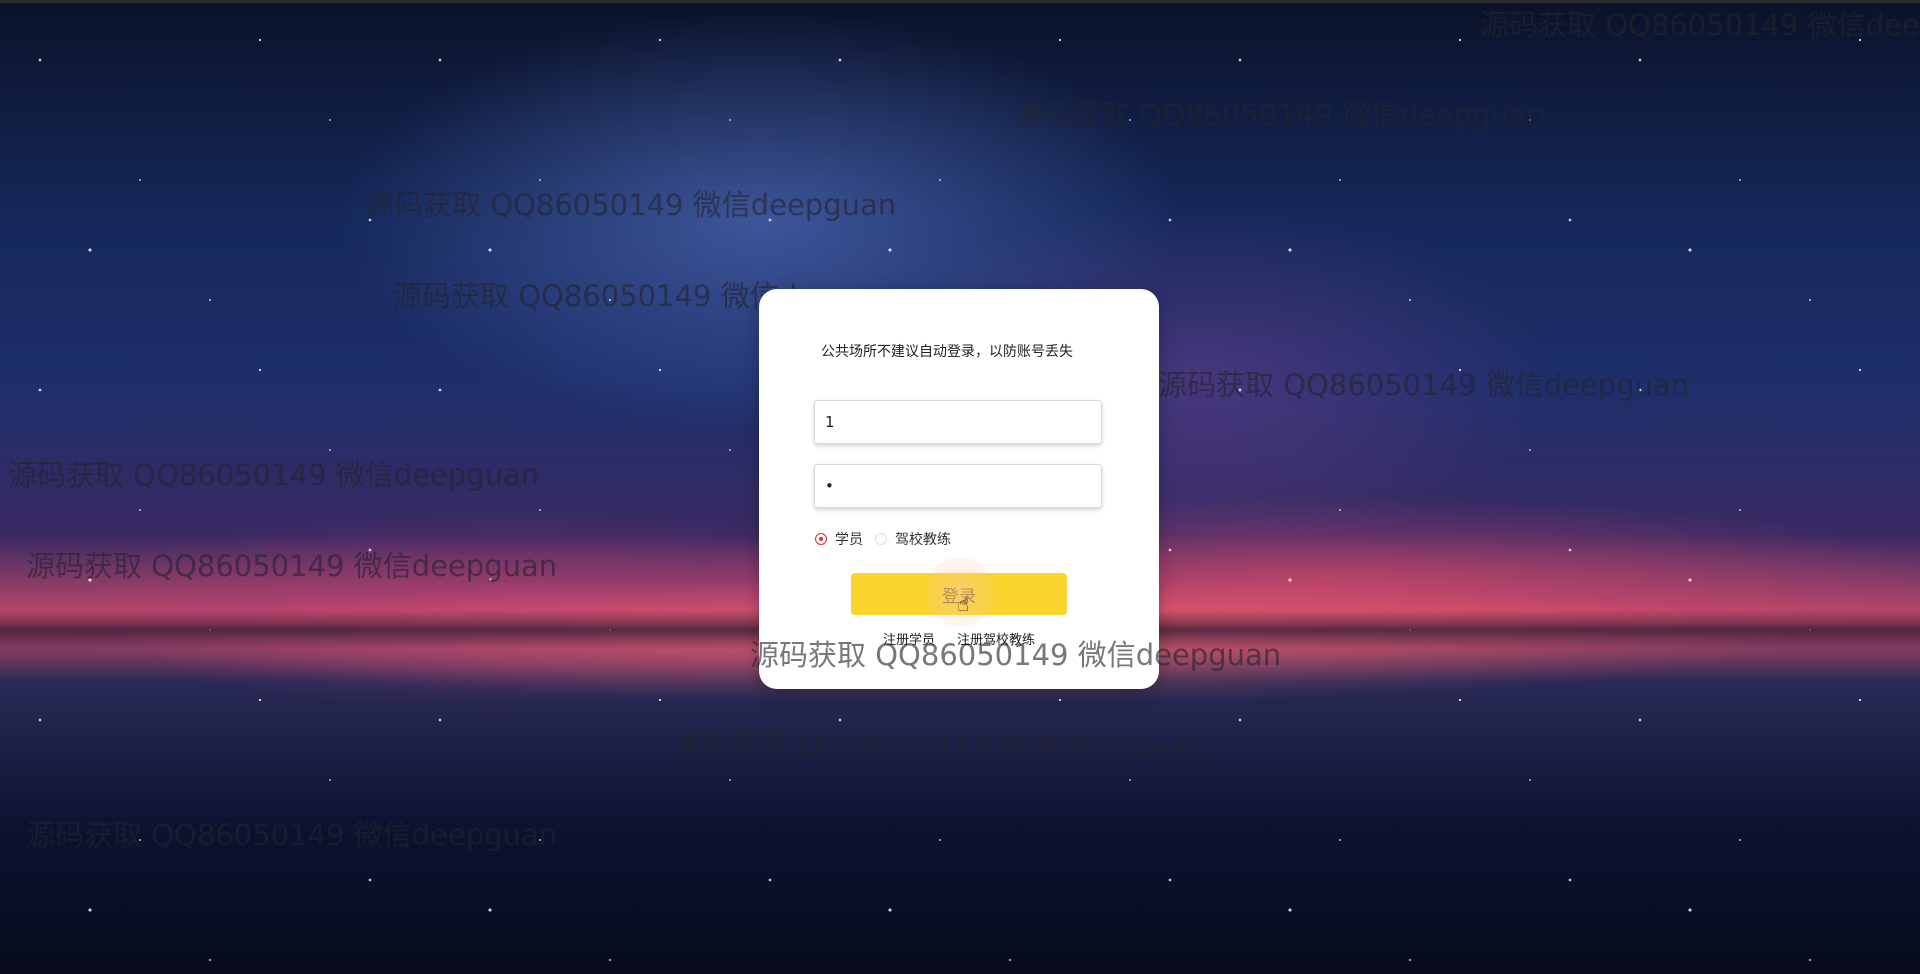 This screenshot has height=974, width=1920. Describe the element at coordinates (958, 422) in the screenshot. I see `username-input` at that location.